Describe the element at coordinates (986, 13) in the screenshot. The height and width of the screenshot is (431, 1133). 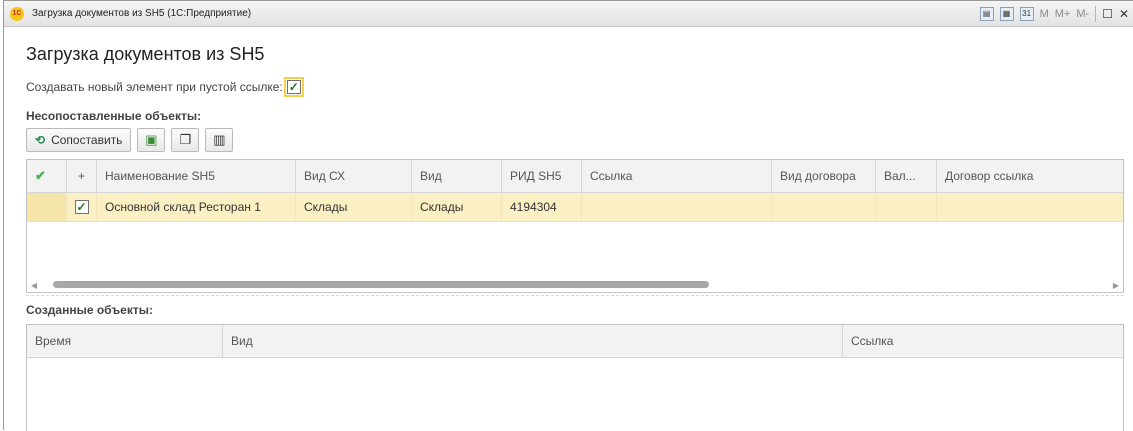
I see `print-icon: ▤` at that location.